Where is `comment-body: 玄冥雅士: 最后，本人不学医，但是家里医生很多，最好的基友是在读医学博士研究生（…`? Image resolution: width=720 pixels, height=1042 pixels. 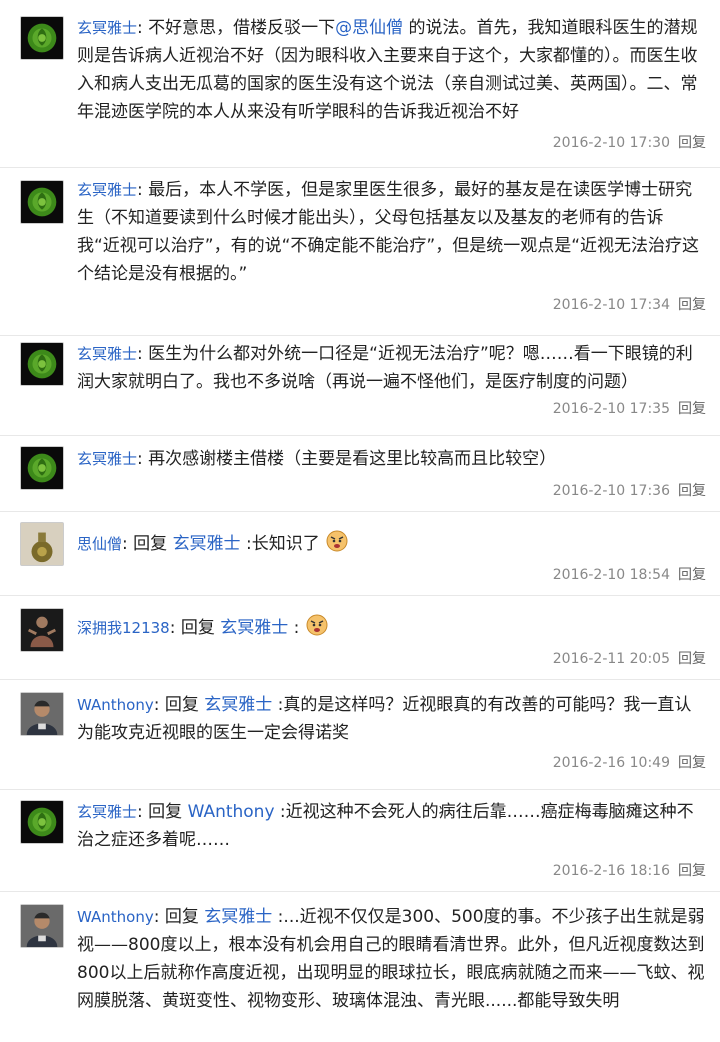
comment-body: 玄冥雅士: 最后，本人不学医，但是家里医生很多，最好的基友是在读医学博士研究生（… is located at coordinates (388, 232).